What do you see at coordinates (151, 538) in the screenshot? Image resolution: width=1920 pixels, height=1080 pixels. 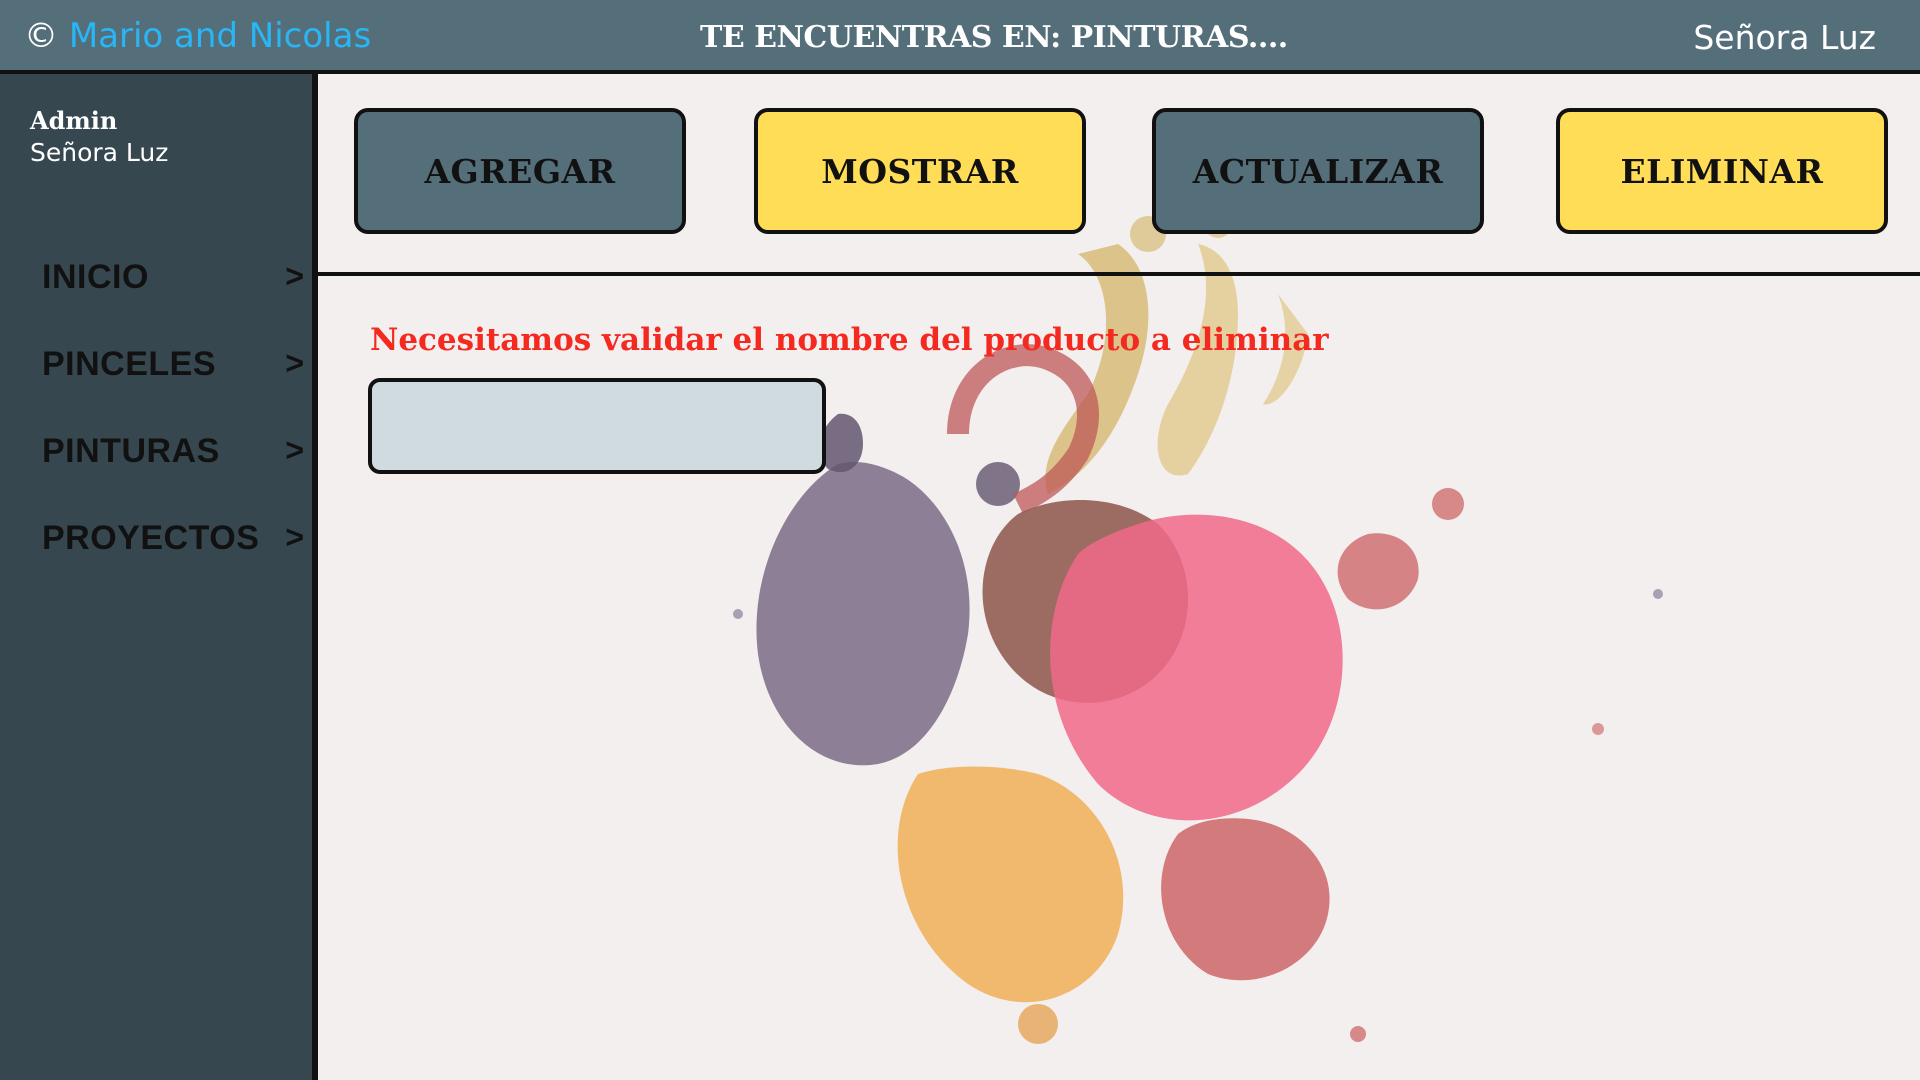 I see `sidebar-item-label: PROYECTOS` at bounding box center [151, 538].